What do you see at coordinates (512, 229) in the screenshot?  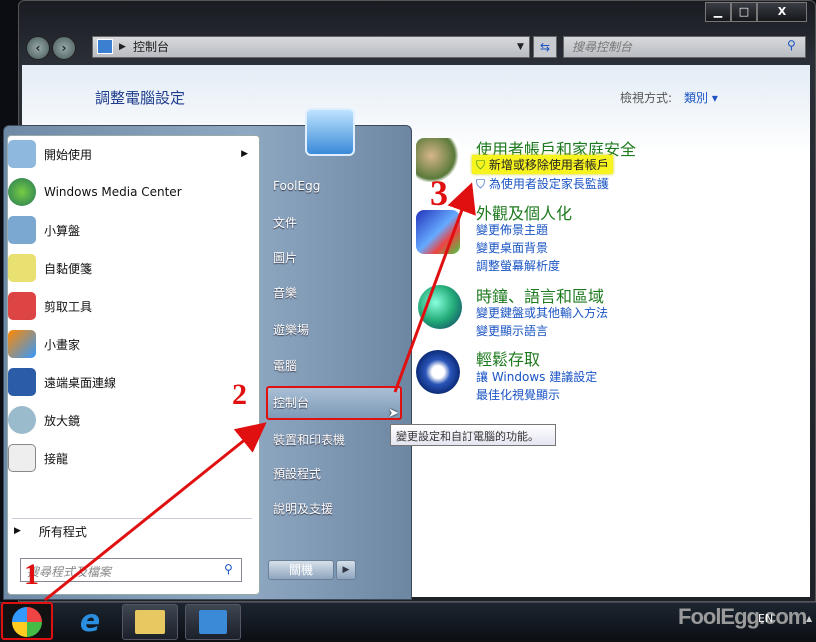 I see `link-change-theme: 變更佈景主題` at bounding box center [512, 229].